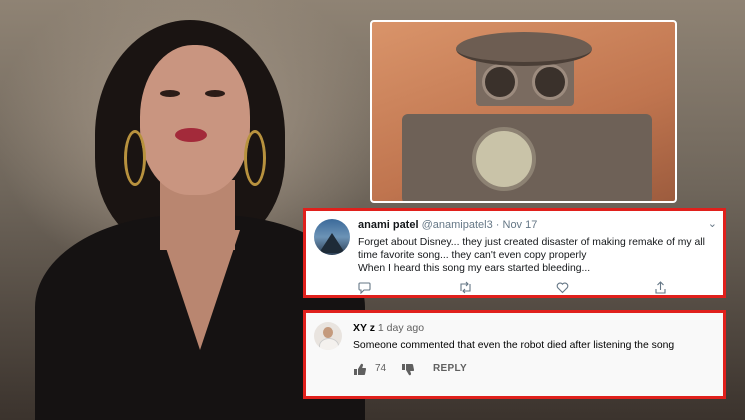 This screenshot has height=420, width=745. I want to click on comment-header: XY z 1 day ago, so click(388, 328).